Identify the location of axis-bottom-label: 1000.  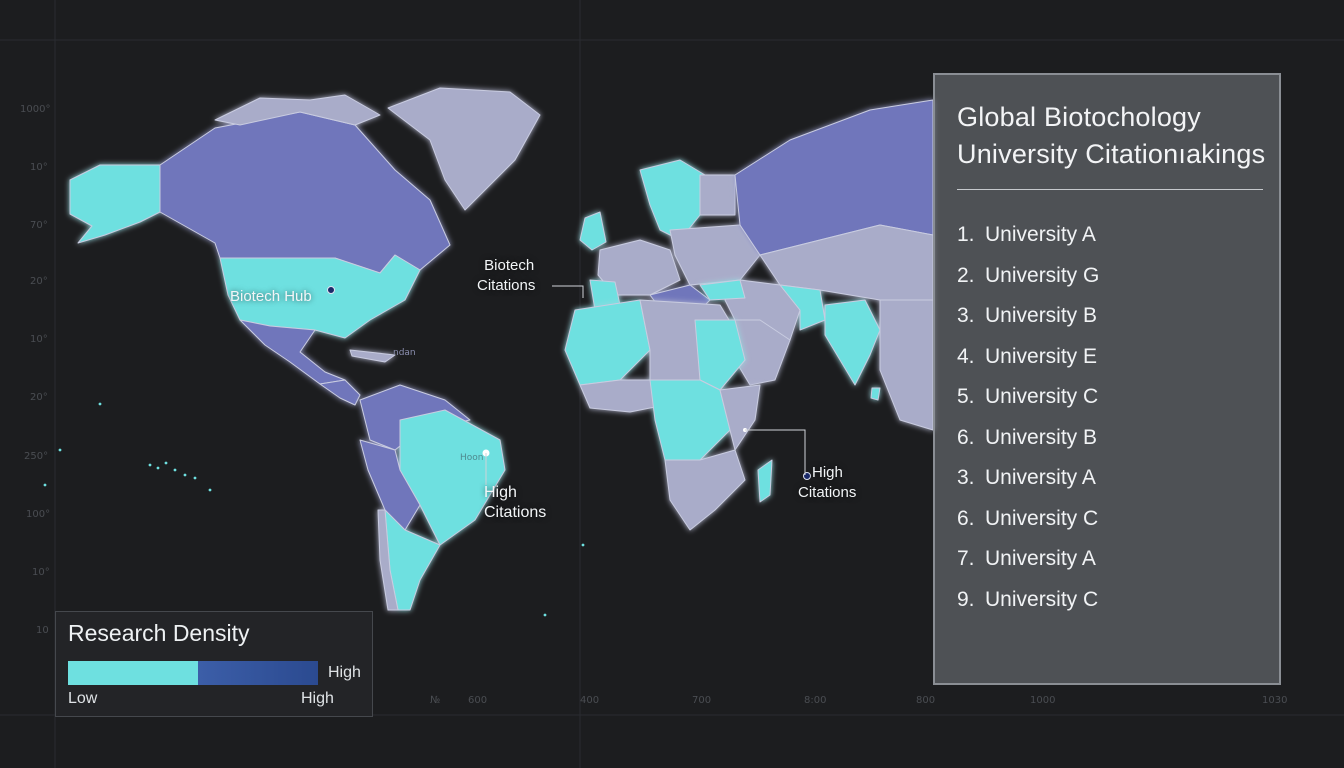
(1043, 700).